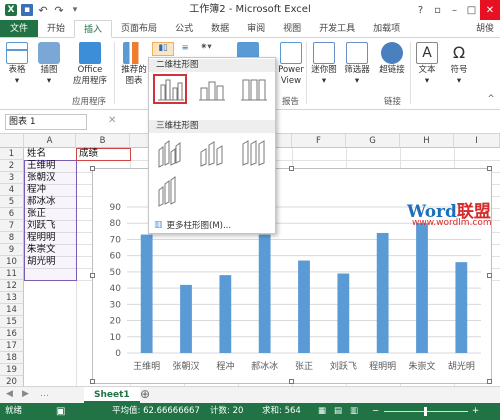 The image size is (500, 420). I want to click on percent-stacked-column-option, so click(254, 91).